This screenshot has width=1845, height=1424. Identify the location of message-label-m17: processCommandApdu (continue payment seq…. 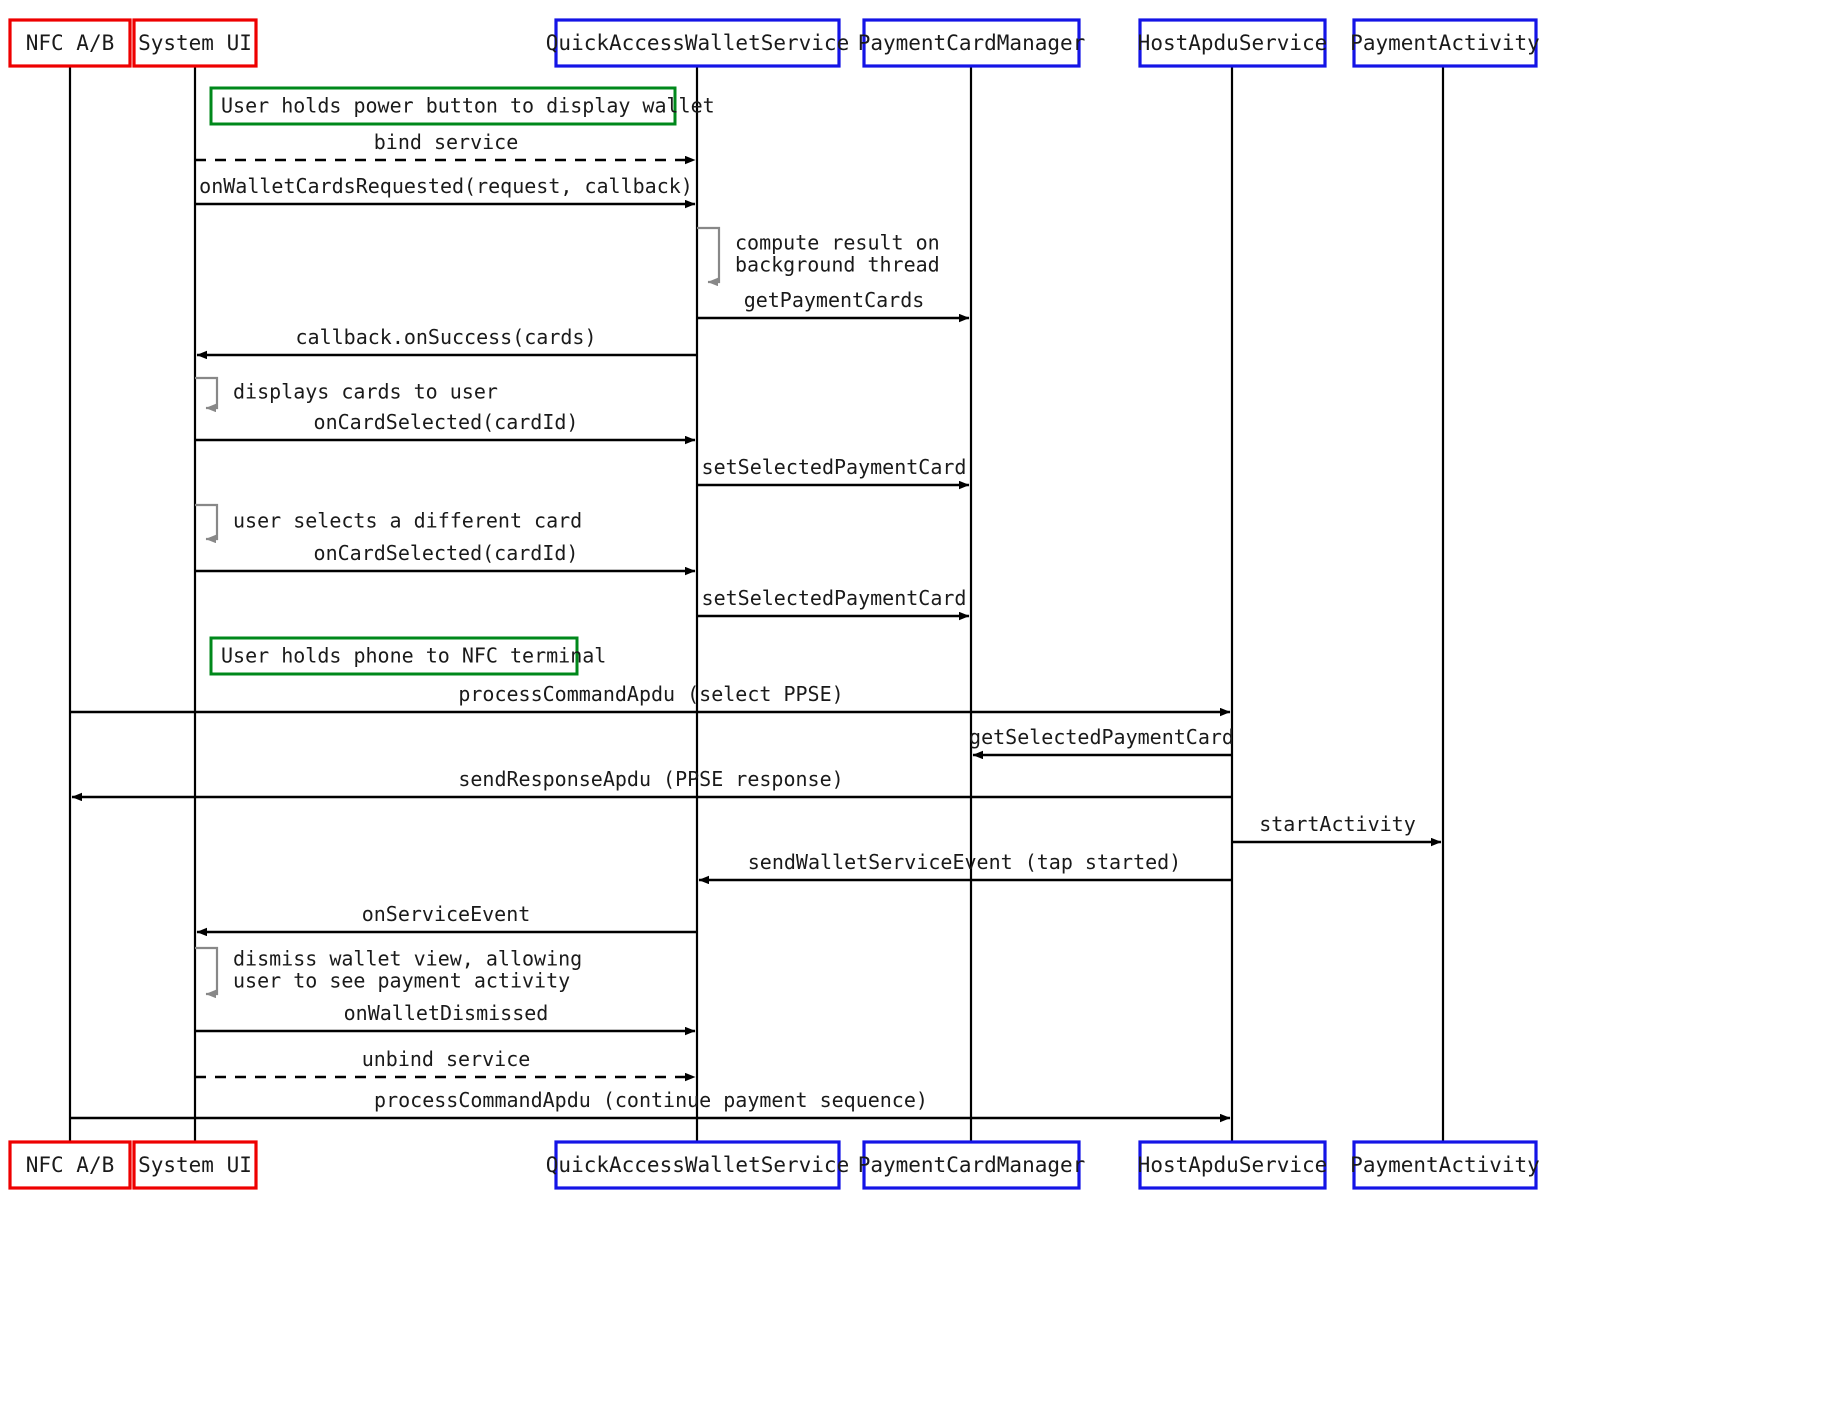
(651, 1100).